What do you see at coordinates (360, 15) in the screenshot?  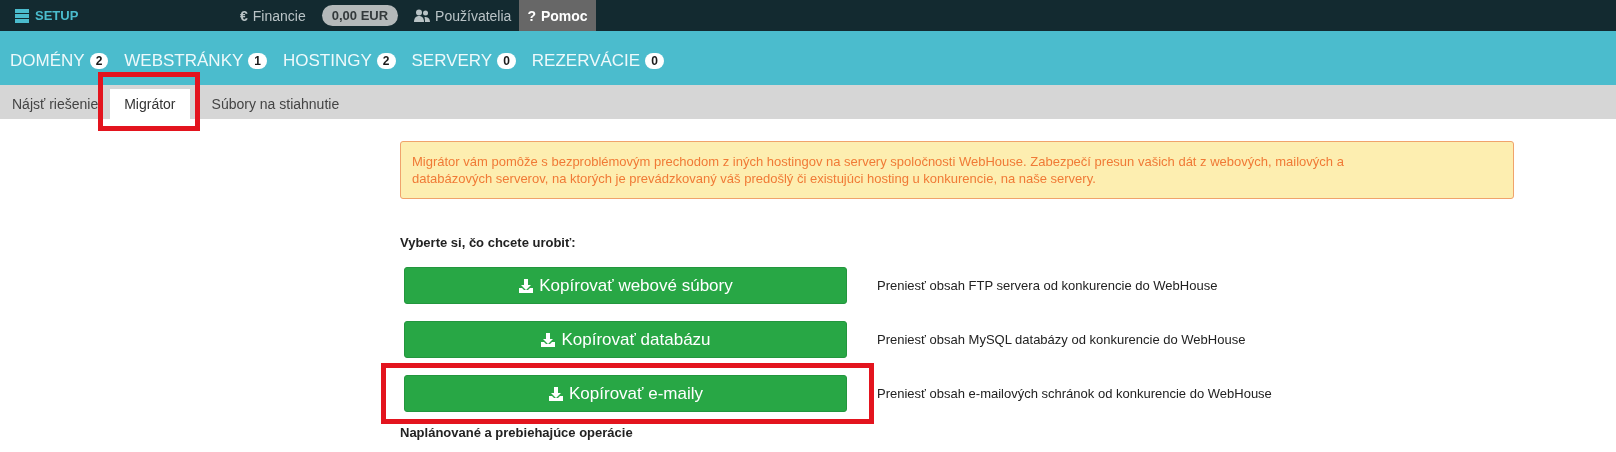 I see `balance-badge: 0,00 EUR` at bounding box center [360, 15].